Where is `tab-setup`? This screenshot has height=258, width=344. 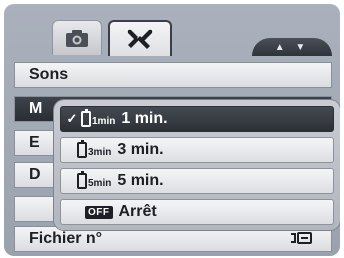 tab-setup is located at coordinates (140, 38).